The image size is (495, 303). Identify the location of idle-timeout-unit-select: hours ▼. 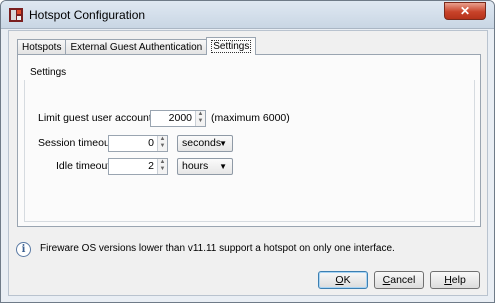
(205, 166).